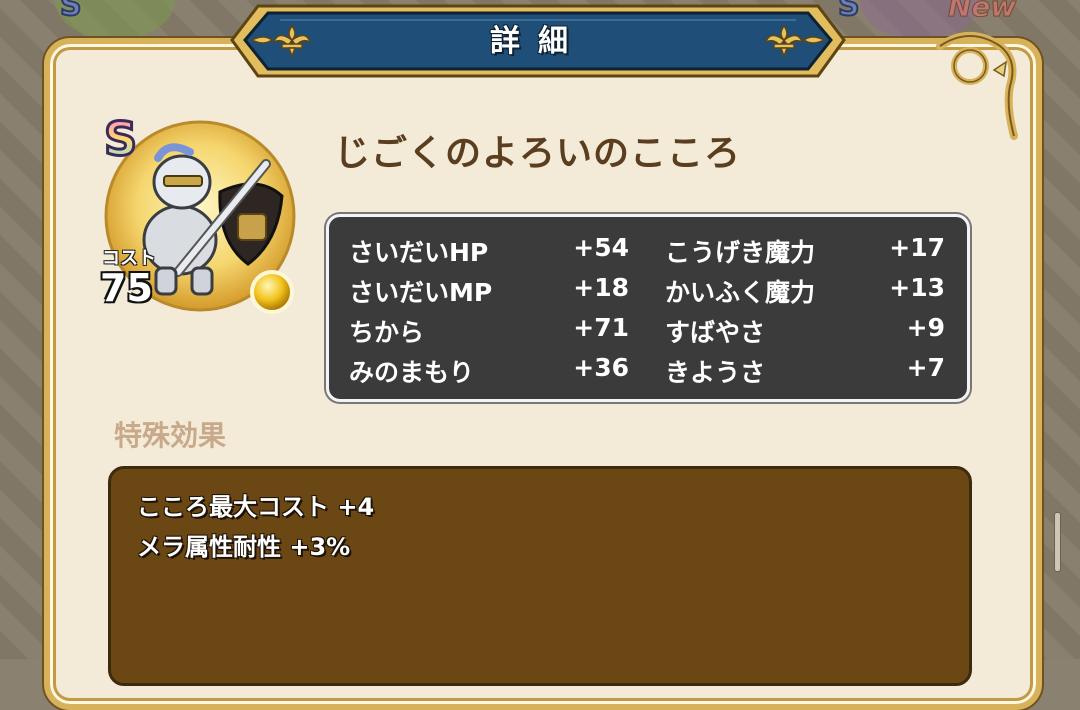 The width and height of the screenshot is (1080, 710). What do you see at coordinates (715, 332) in the screenshot?
I see `stat-name: すばやさ` at bounding box center [715, 332].